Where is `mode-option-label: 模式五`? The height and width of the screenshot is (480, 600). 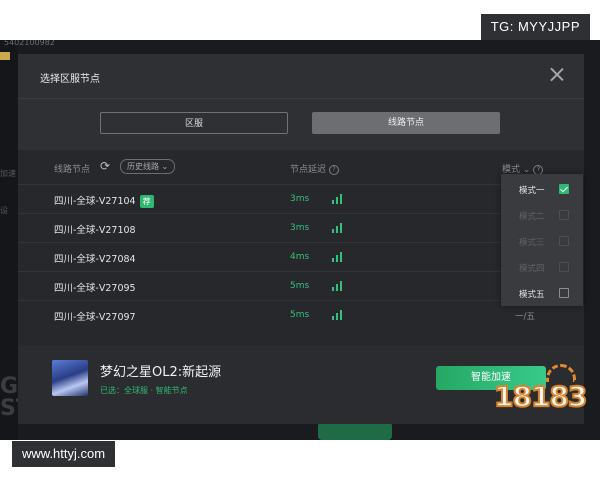 mode-option-label: 模式五 is located at coordinates (532, 295).